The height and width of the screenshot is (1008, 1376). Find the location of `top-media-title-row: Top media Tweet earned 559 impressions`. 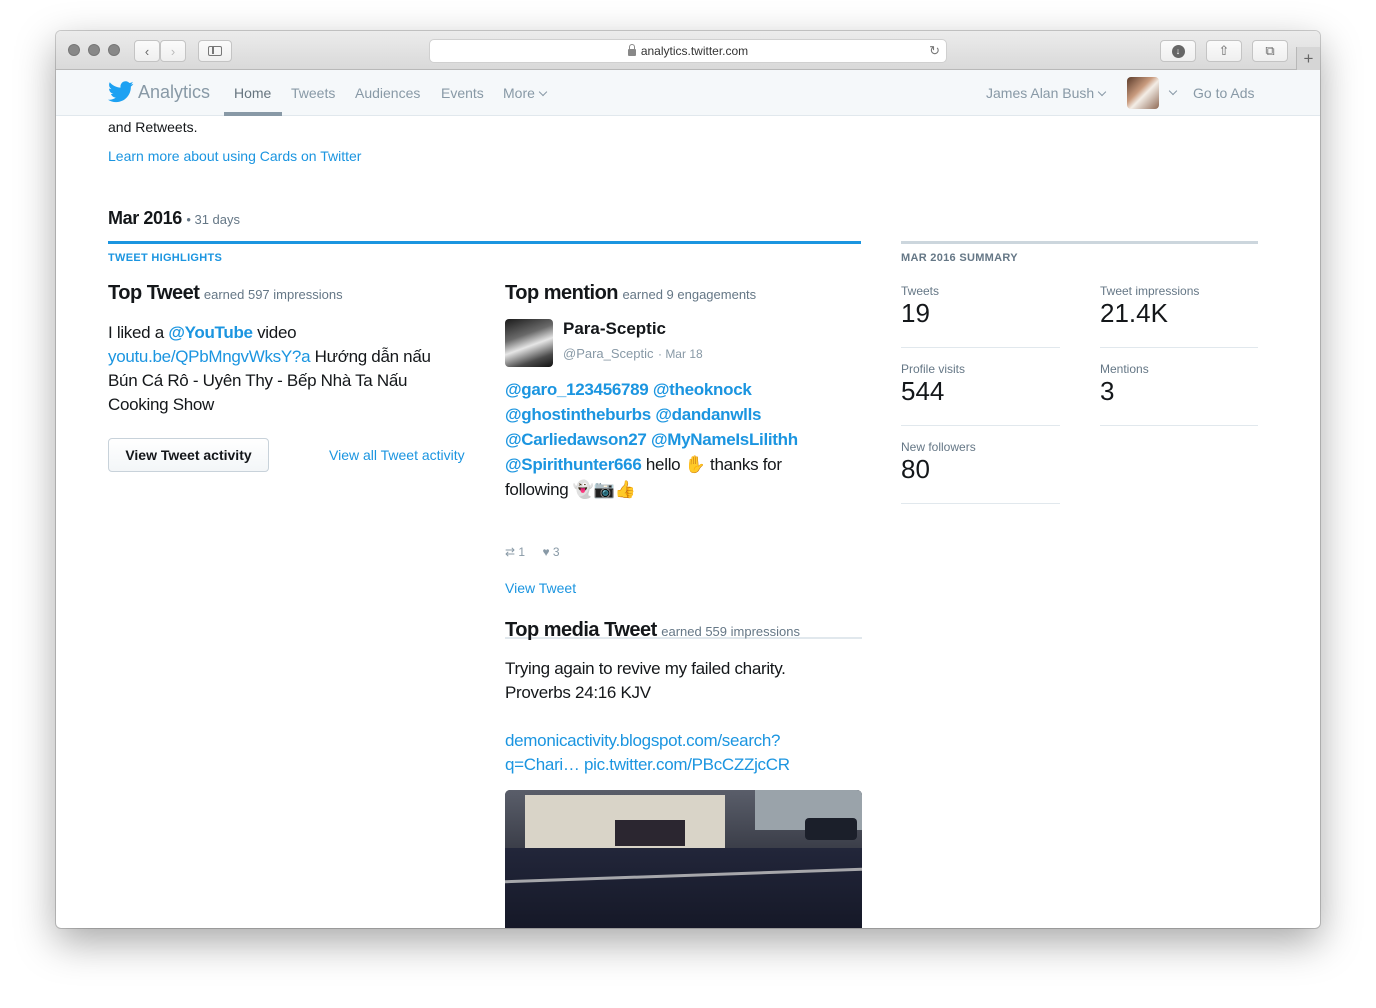

top-media-title-row: Top media Tweet earned 559 impressions is located at coordinates (652, 630).